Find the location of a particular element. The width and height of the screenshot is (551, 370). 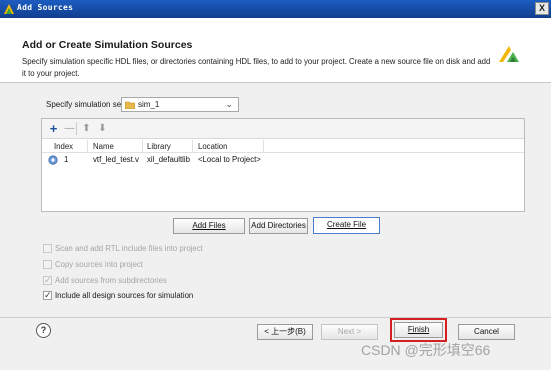

copy-sources-label: Copy sources into project is located at coordinates (99, 264).